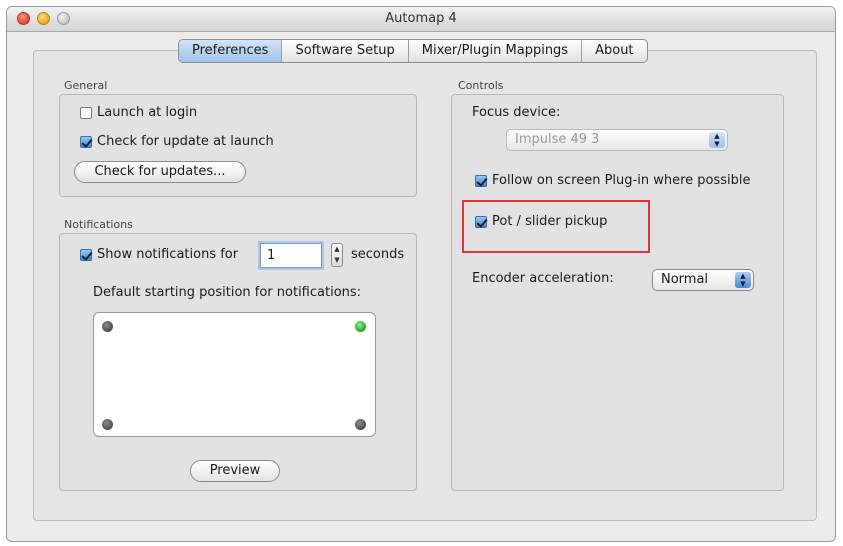  What do you see at coordinates (496, 51) in the screenshot?
I see `tab-mixer-plugin-mappings: Mixer/Plugin Mappings` at bounding box center [496, 51].